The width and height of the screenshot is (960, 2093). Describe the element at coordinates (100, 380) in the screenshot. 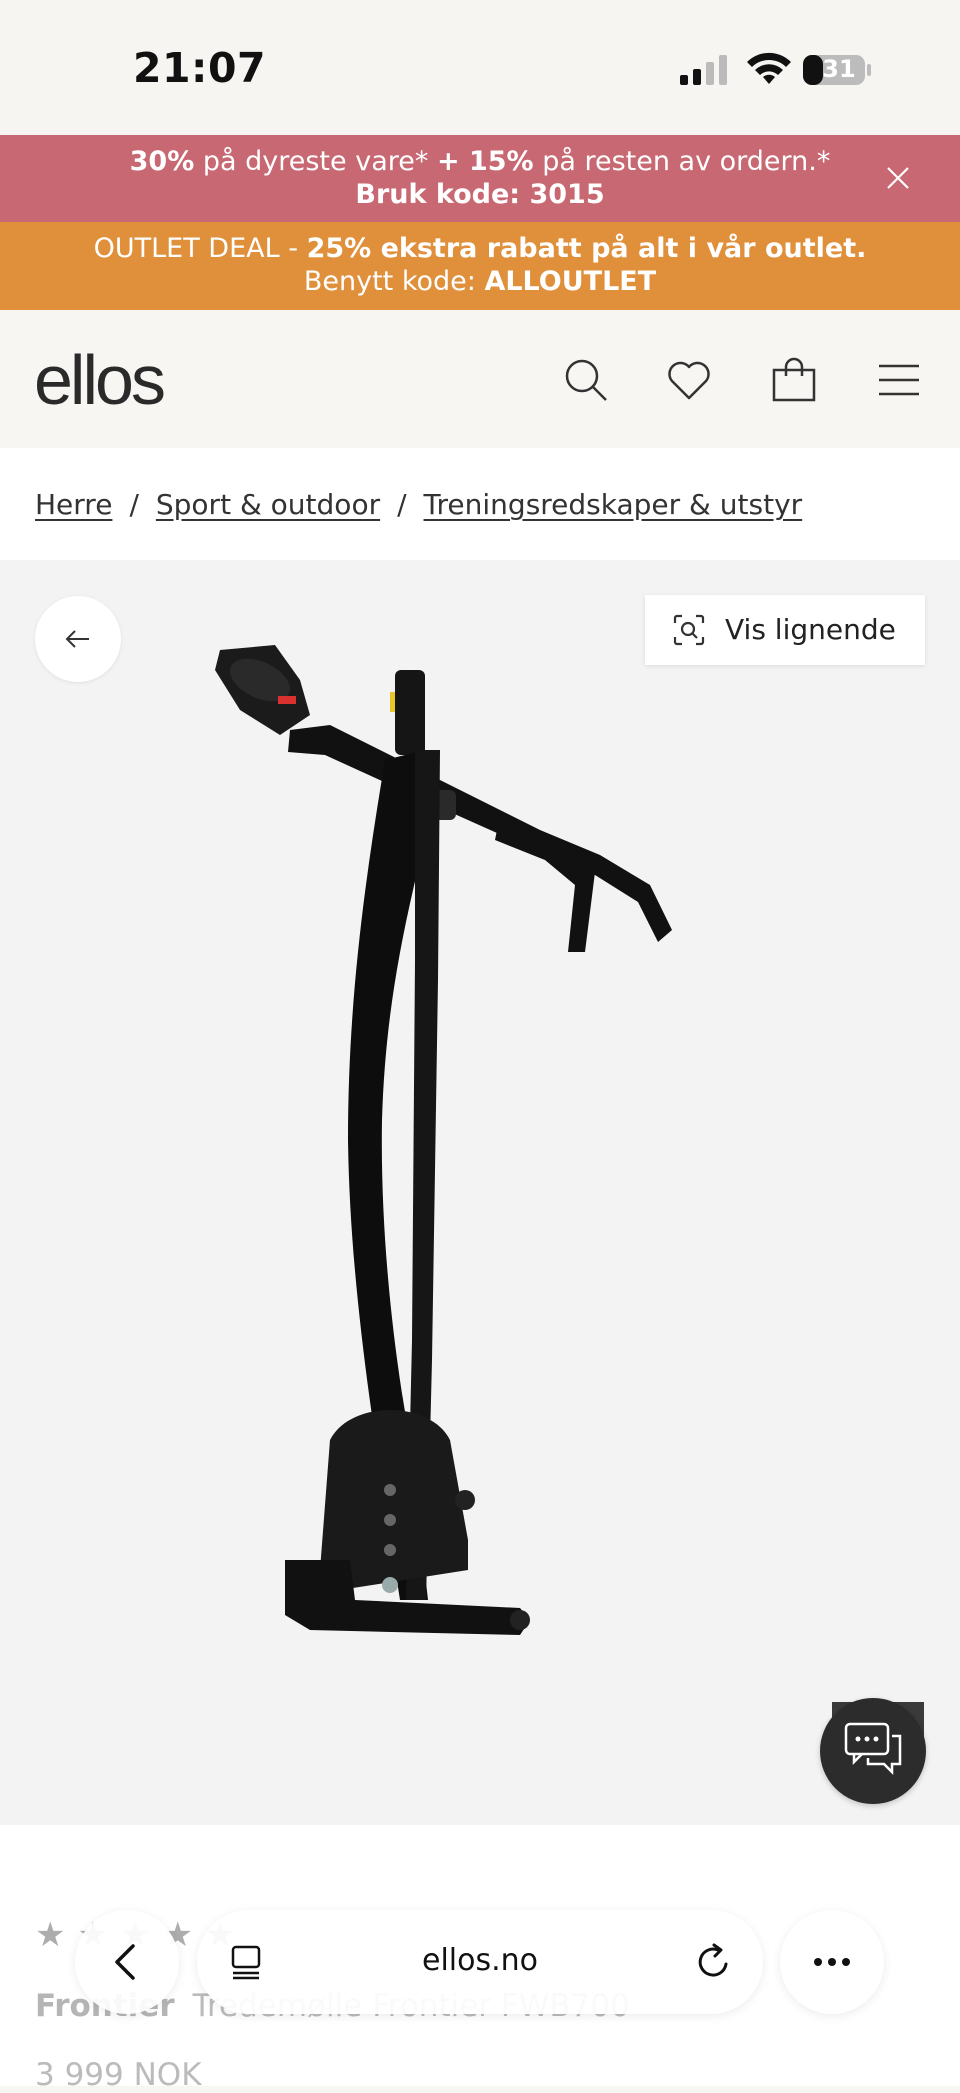

I see `ellos-logo: ellos` at that location.